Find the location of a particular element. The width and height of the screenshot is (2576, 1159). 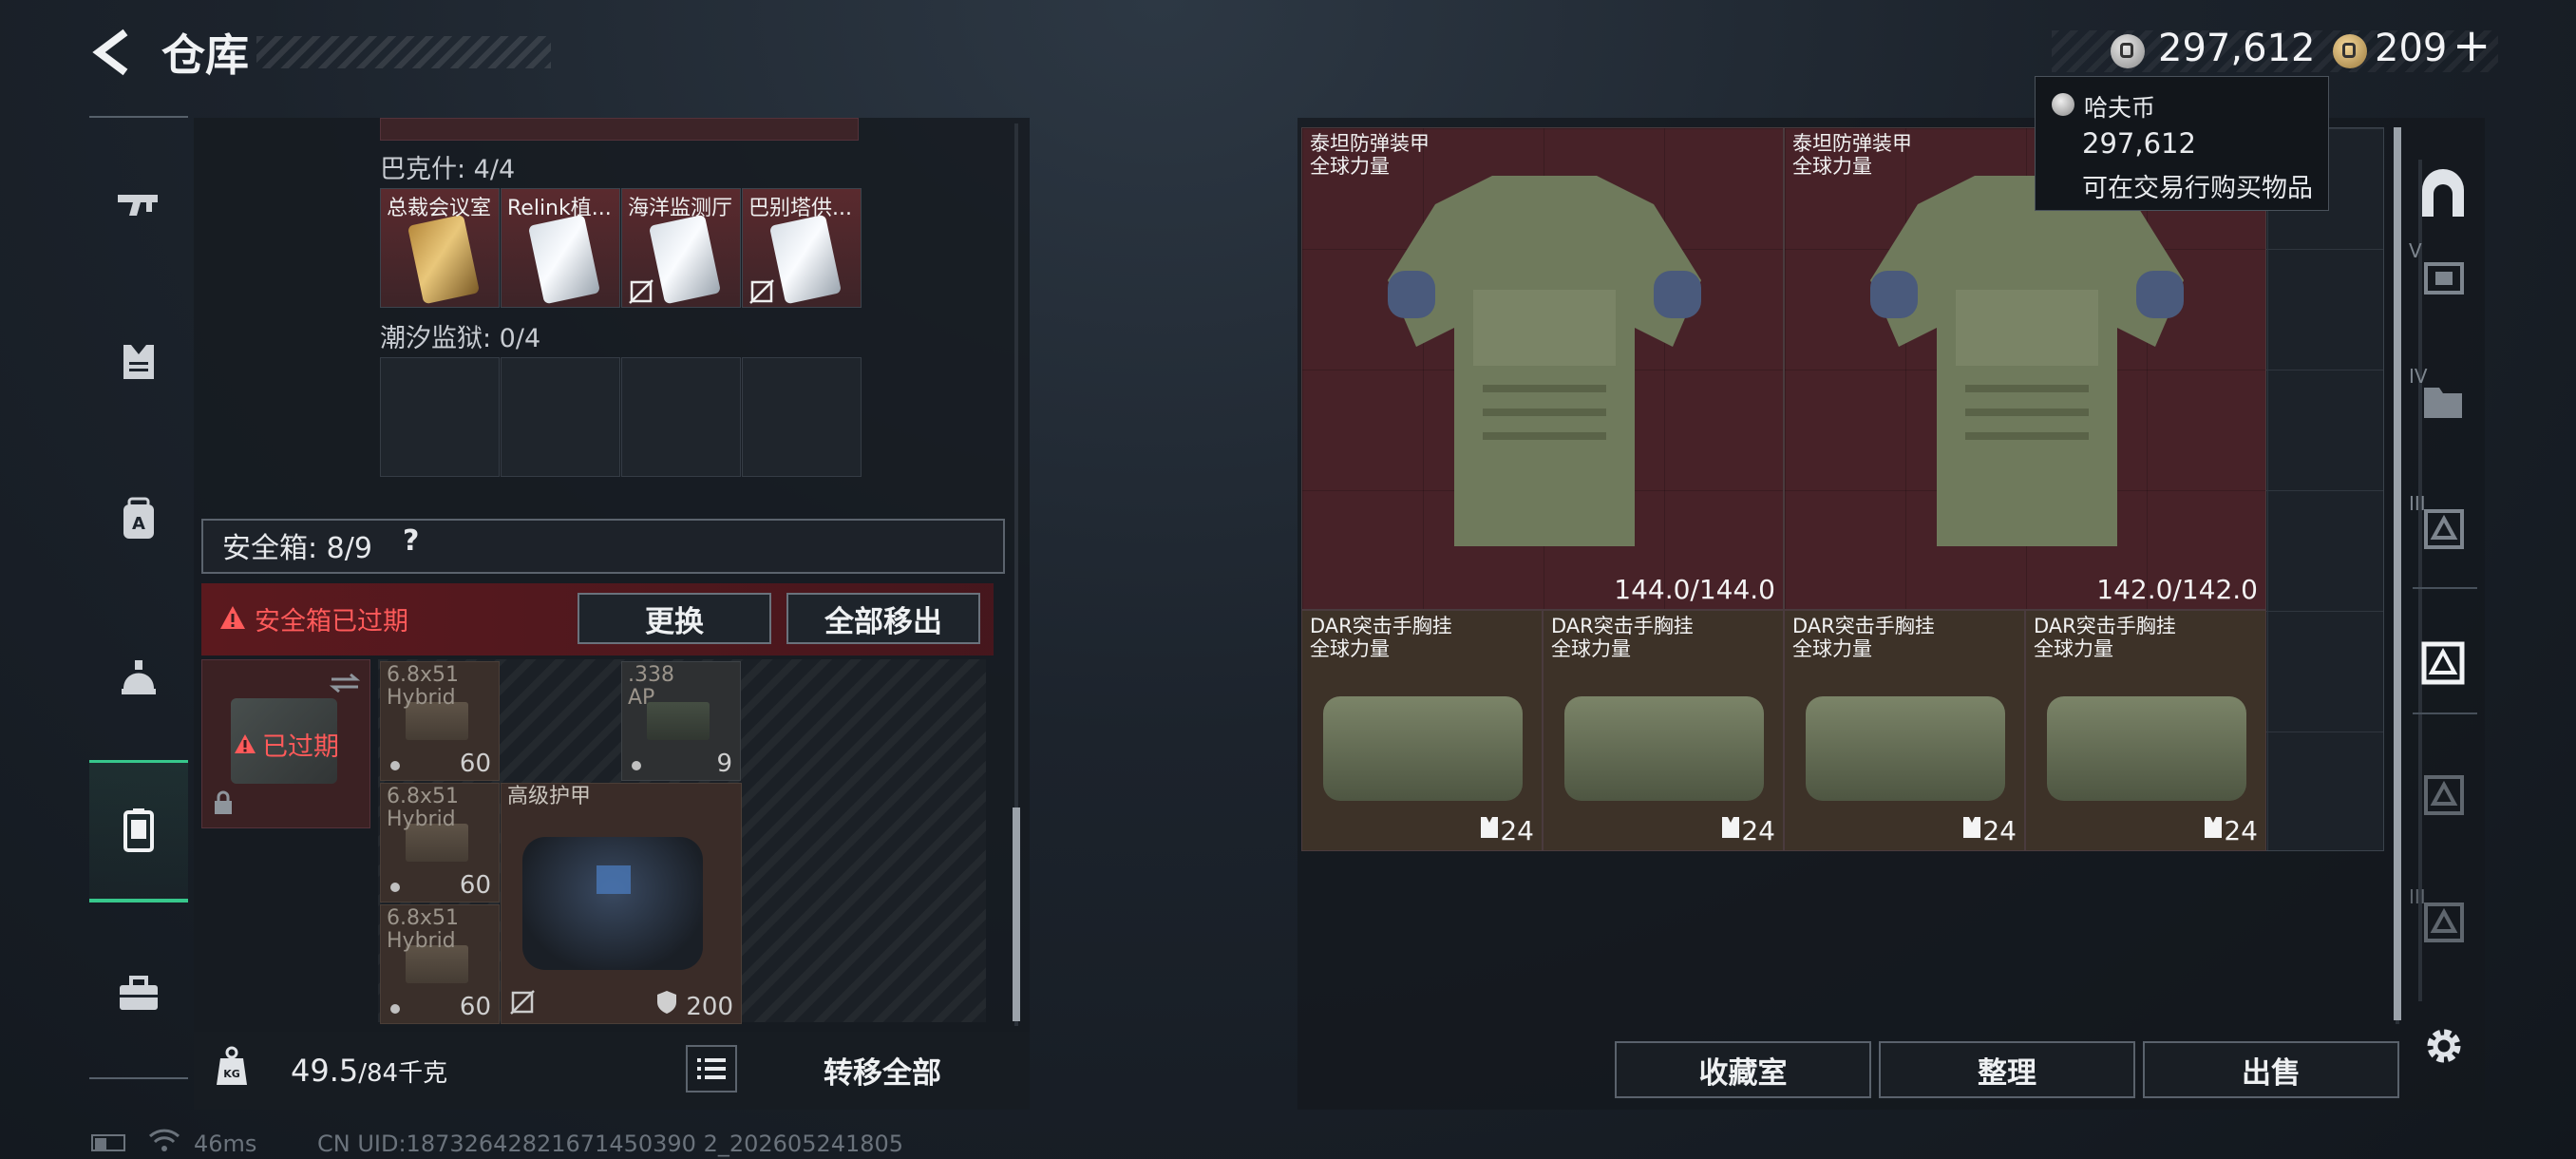

transfer-all-button: 转移全部 is located at coordinates (882, 1069).